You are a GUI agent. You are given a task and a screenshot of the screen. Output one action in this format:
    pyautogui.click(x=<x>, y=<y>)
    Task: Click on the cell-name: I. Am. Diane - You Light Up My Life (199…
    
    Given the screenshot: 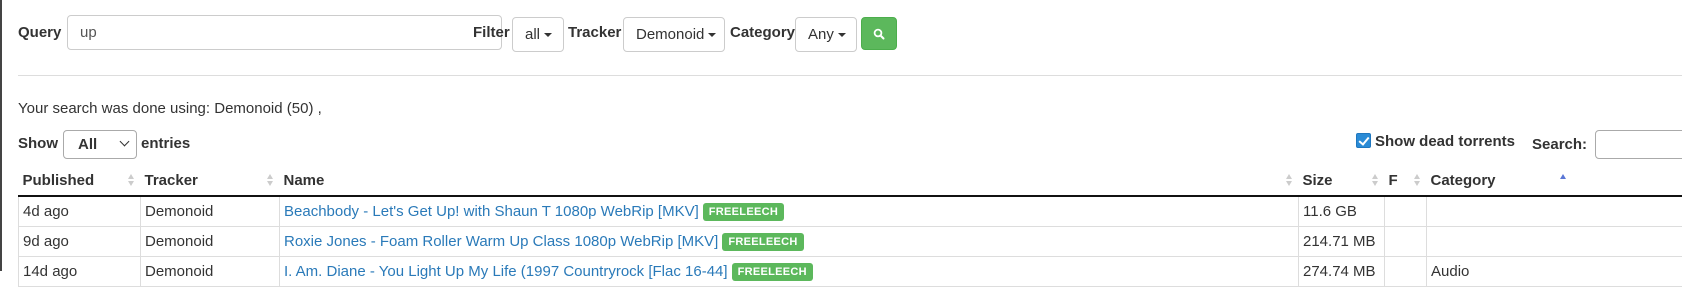 What is the action you would take?
    pyautogui.click(x=789, y=272)
    